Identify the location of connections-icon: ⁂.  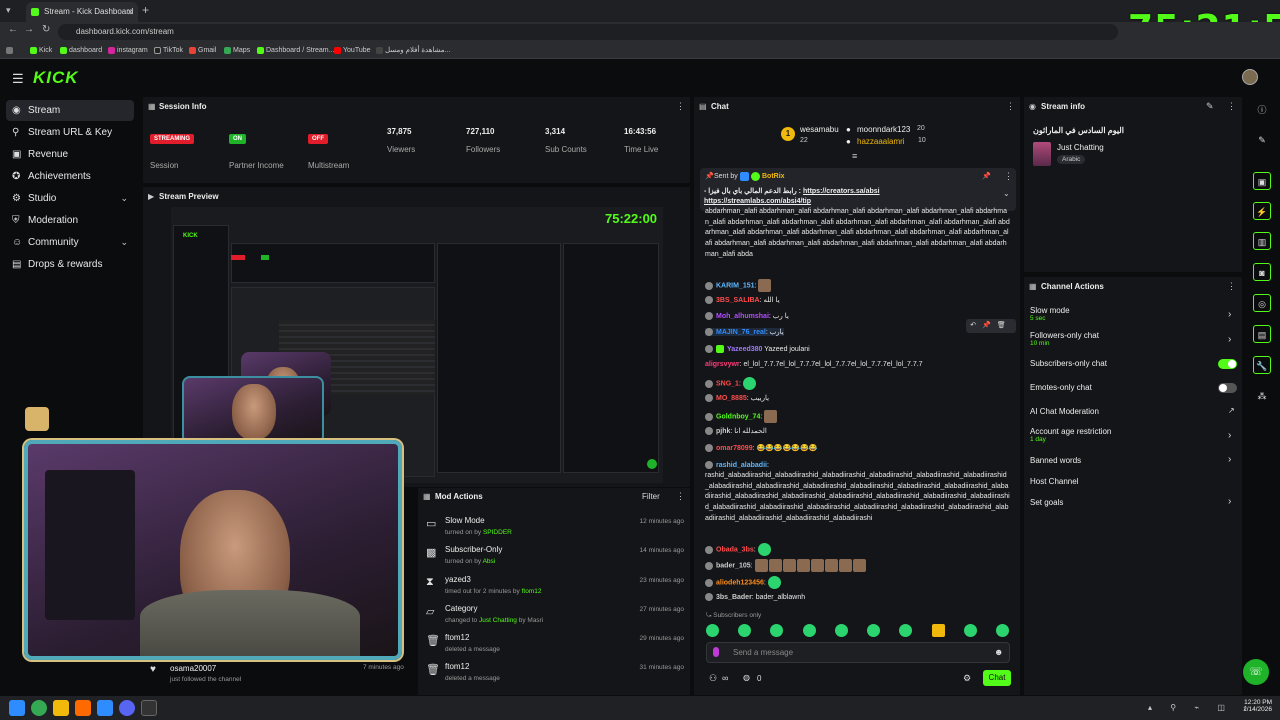
(1262, 396).